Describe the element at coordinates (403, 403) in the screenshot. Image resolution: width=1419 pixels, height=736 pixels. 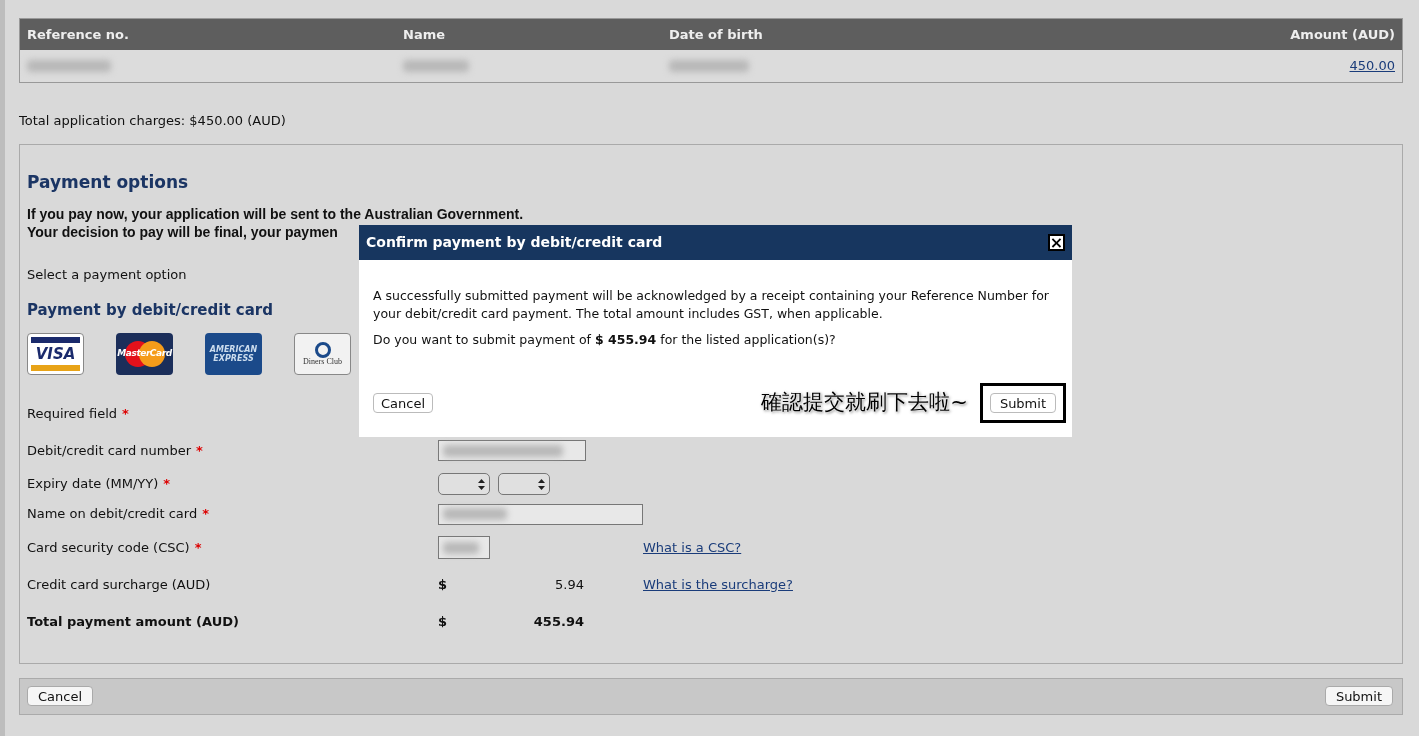
I see `dialog-cancel-button: Cancel` at that location.